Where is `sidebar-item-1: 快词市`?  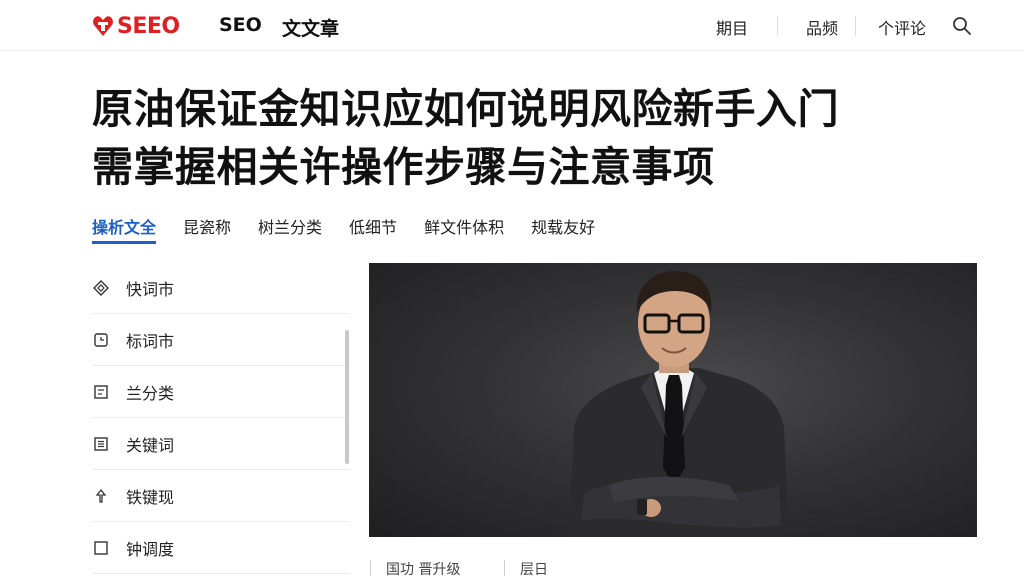
sidebar-item-1: 快词市 is located at coordinates (221, 288).